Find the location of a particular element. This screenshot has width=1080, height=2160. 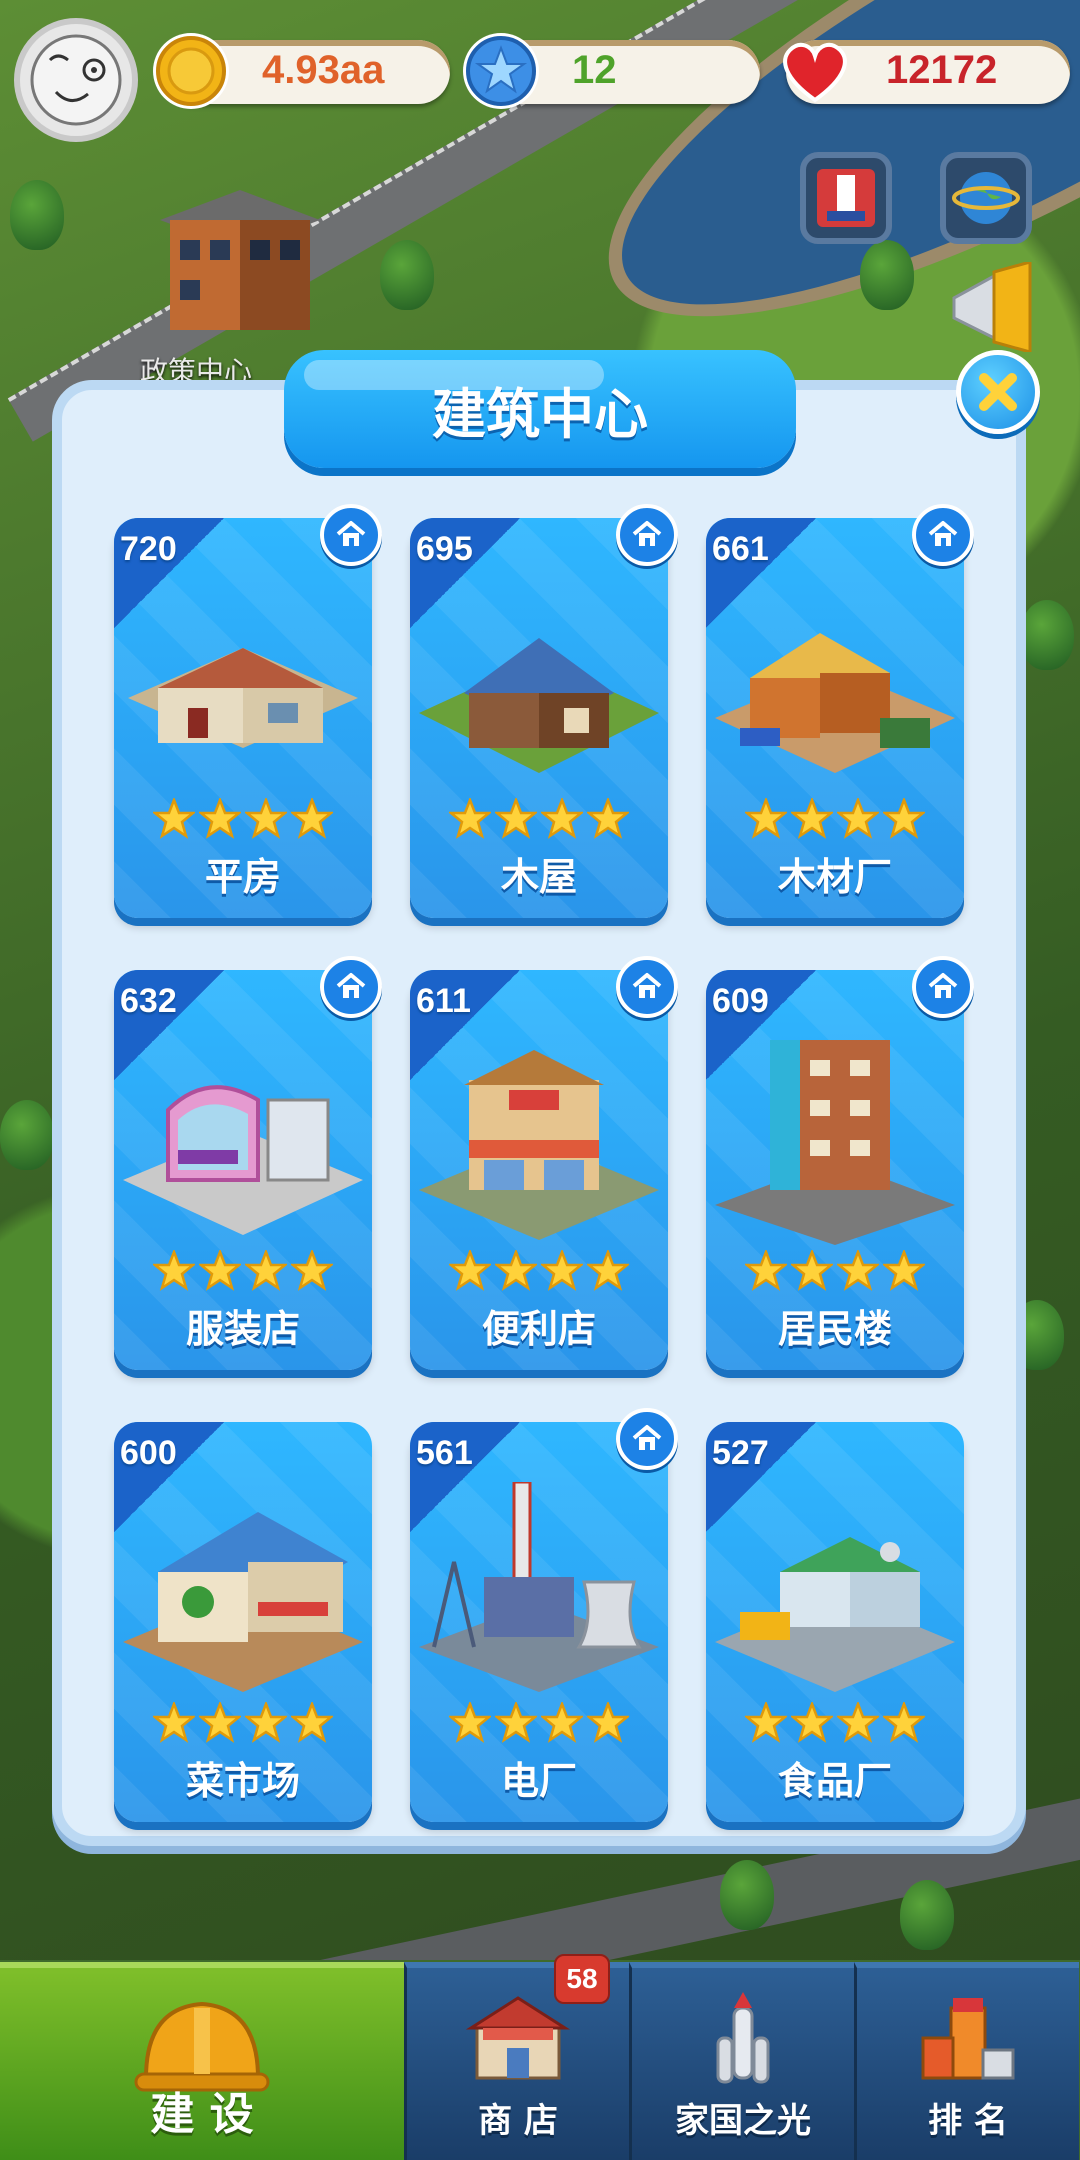

close-icon is located at coordinates (998, 392).